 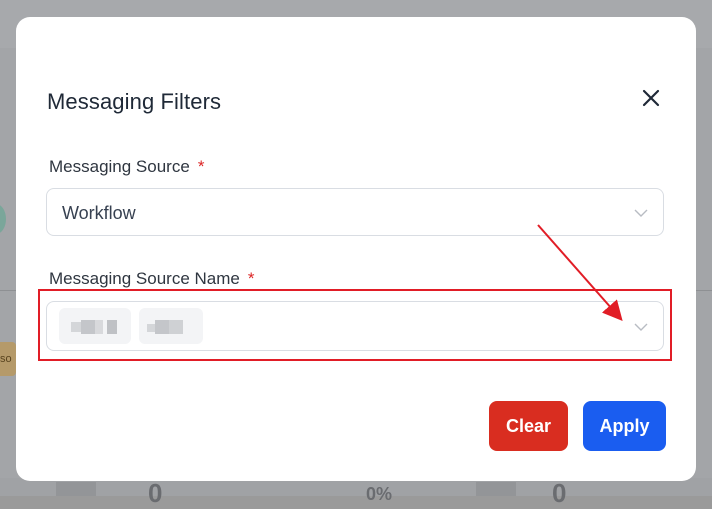 I want to click on background-metric: 0%, so click(x=379, y=494).